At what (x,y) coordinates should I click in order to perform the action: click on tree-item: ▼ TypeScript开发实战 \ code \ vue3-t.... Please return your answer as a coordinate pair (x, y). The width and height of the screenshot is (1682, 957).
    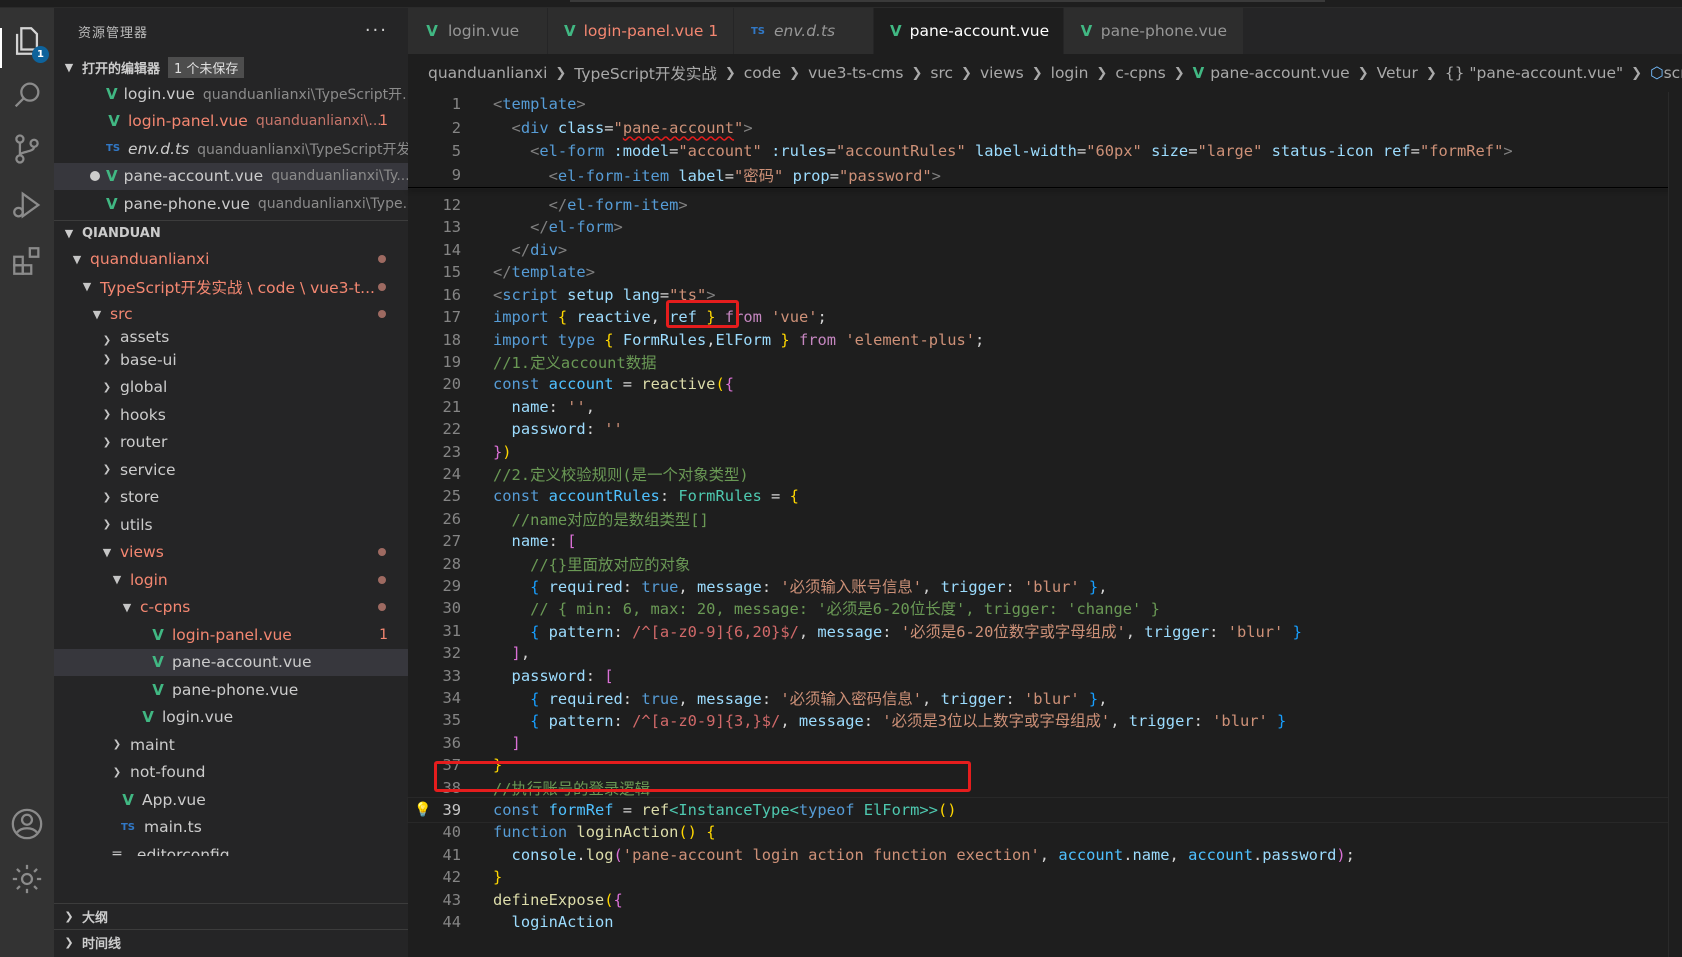
    Looking at the image, I should click on (231, 287).